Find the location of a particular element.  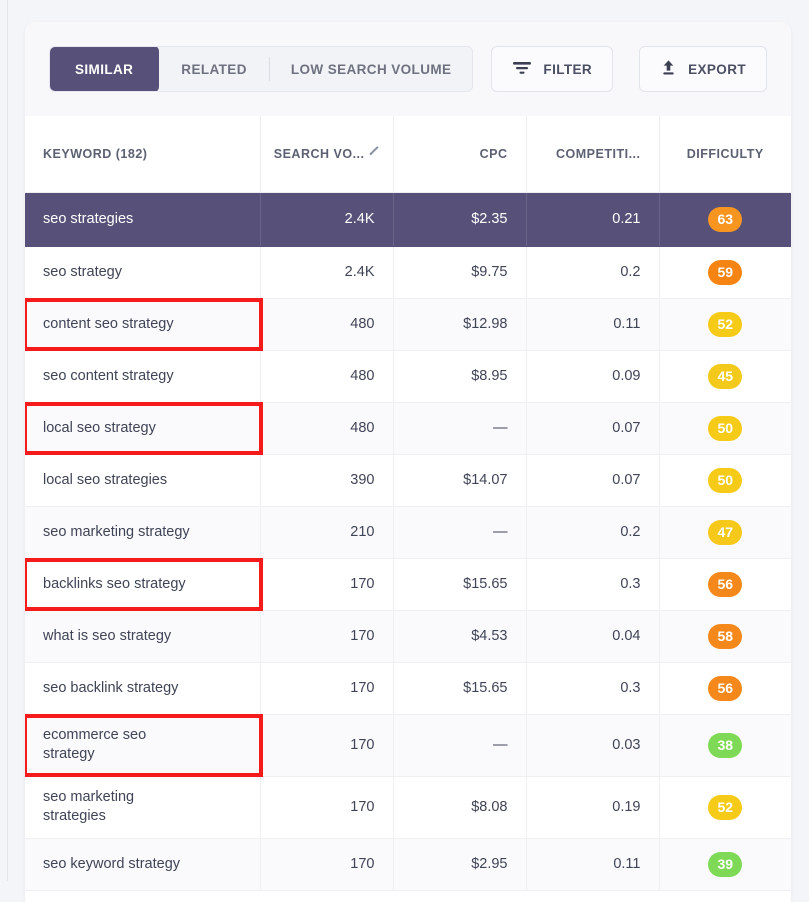

difficulty-badge: 50 is located at coordinates (725, 480).